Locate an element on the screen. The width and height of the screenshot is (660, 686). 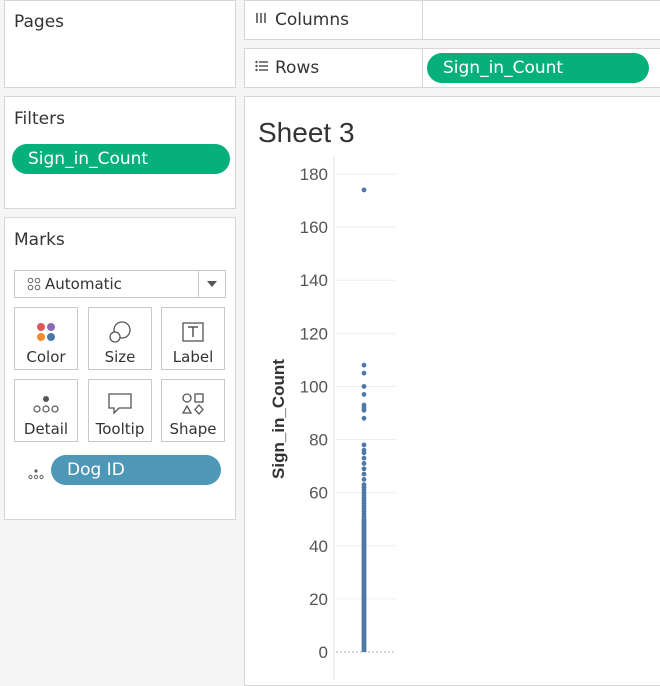
scatter-chart: Sign_in_Count 0 20 40 60 80 100 120 140 160 180 is located at coordinates (332, 418).